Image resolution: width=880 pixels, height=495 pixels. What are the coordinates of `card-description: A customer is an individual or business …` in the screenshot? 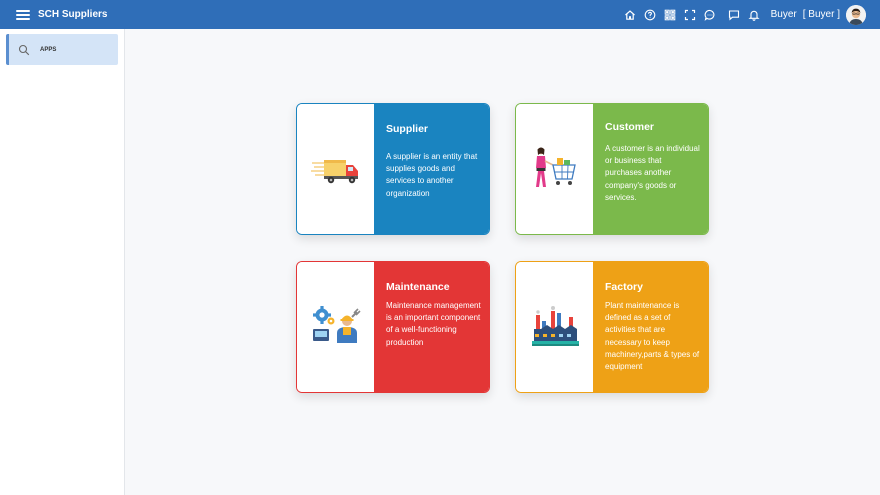 It's located at (652, 173).